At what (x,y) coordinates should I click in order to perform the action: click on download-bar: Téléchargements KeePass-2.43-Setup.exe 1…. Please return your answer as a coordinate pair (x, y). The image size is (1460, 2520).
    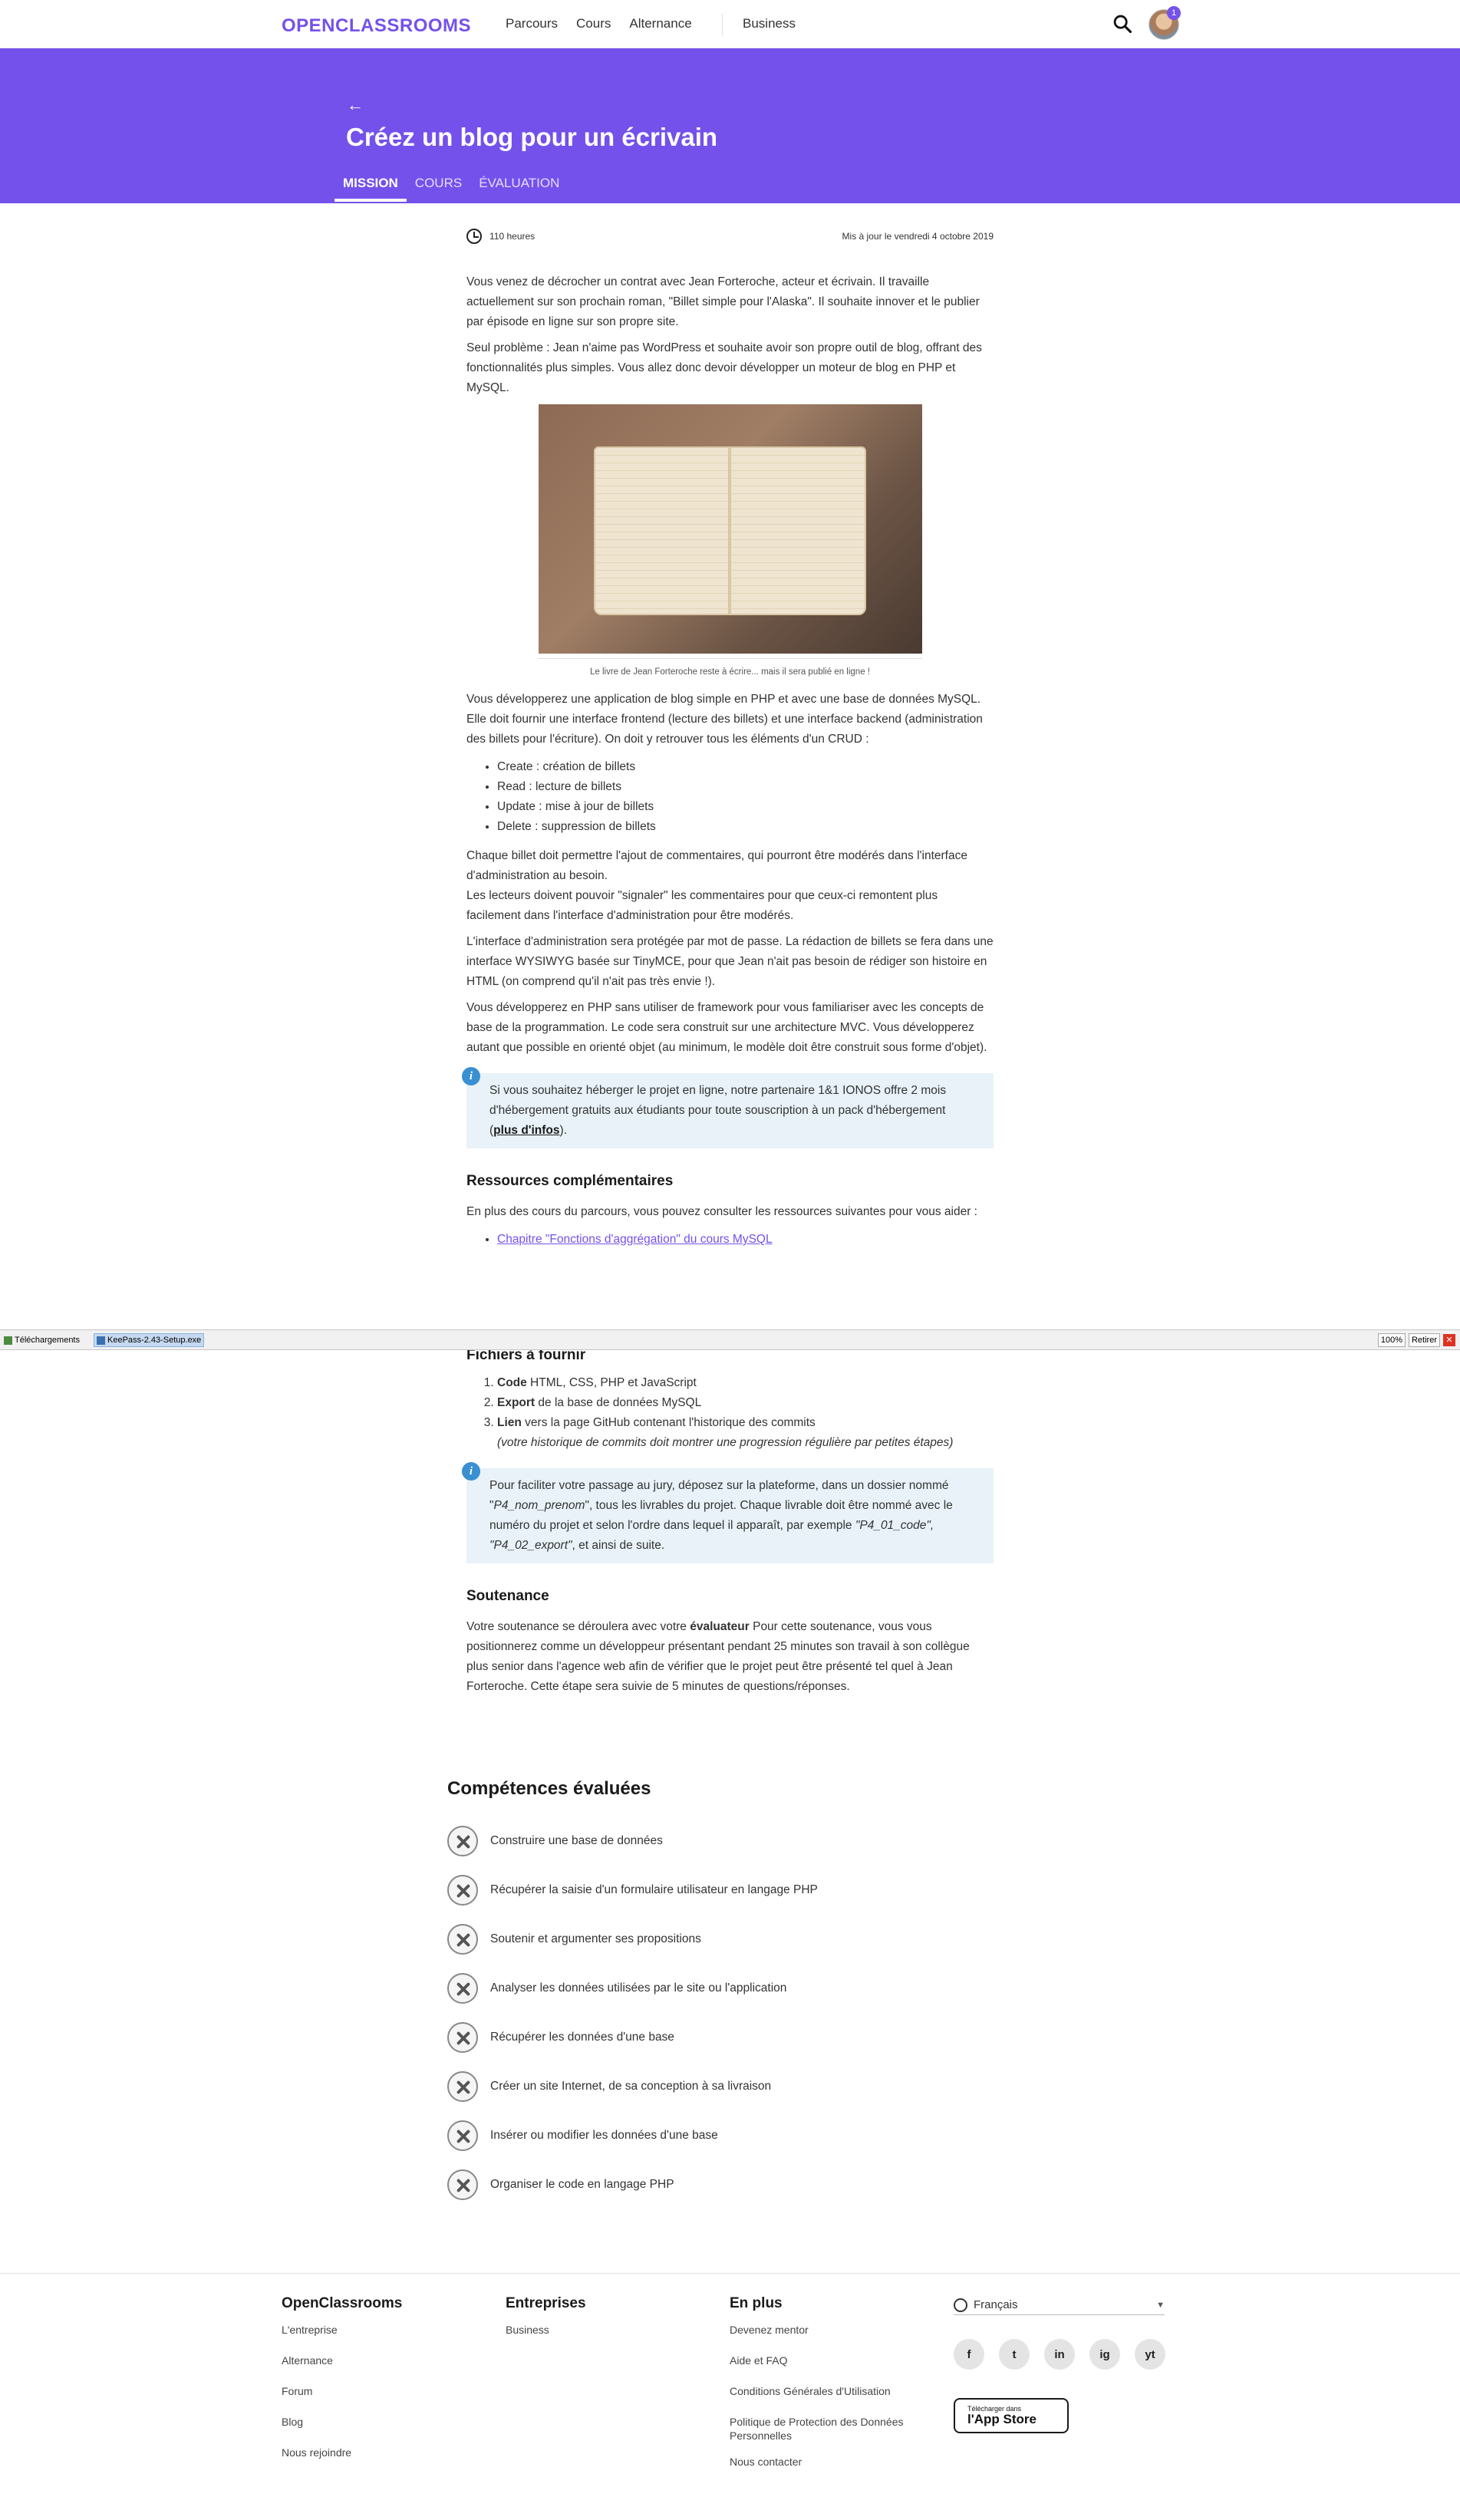
    Looking at the image, I should click on (730, 1339).